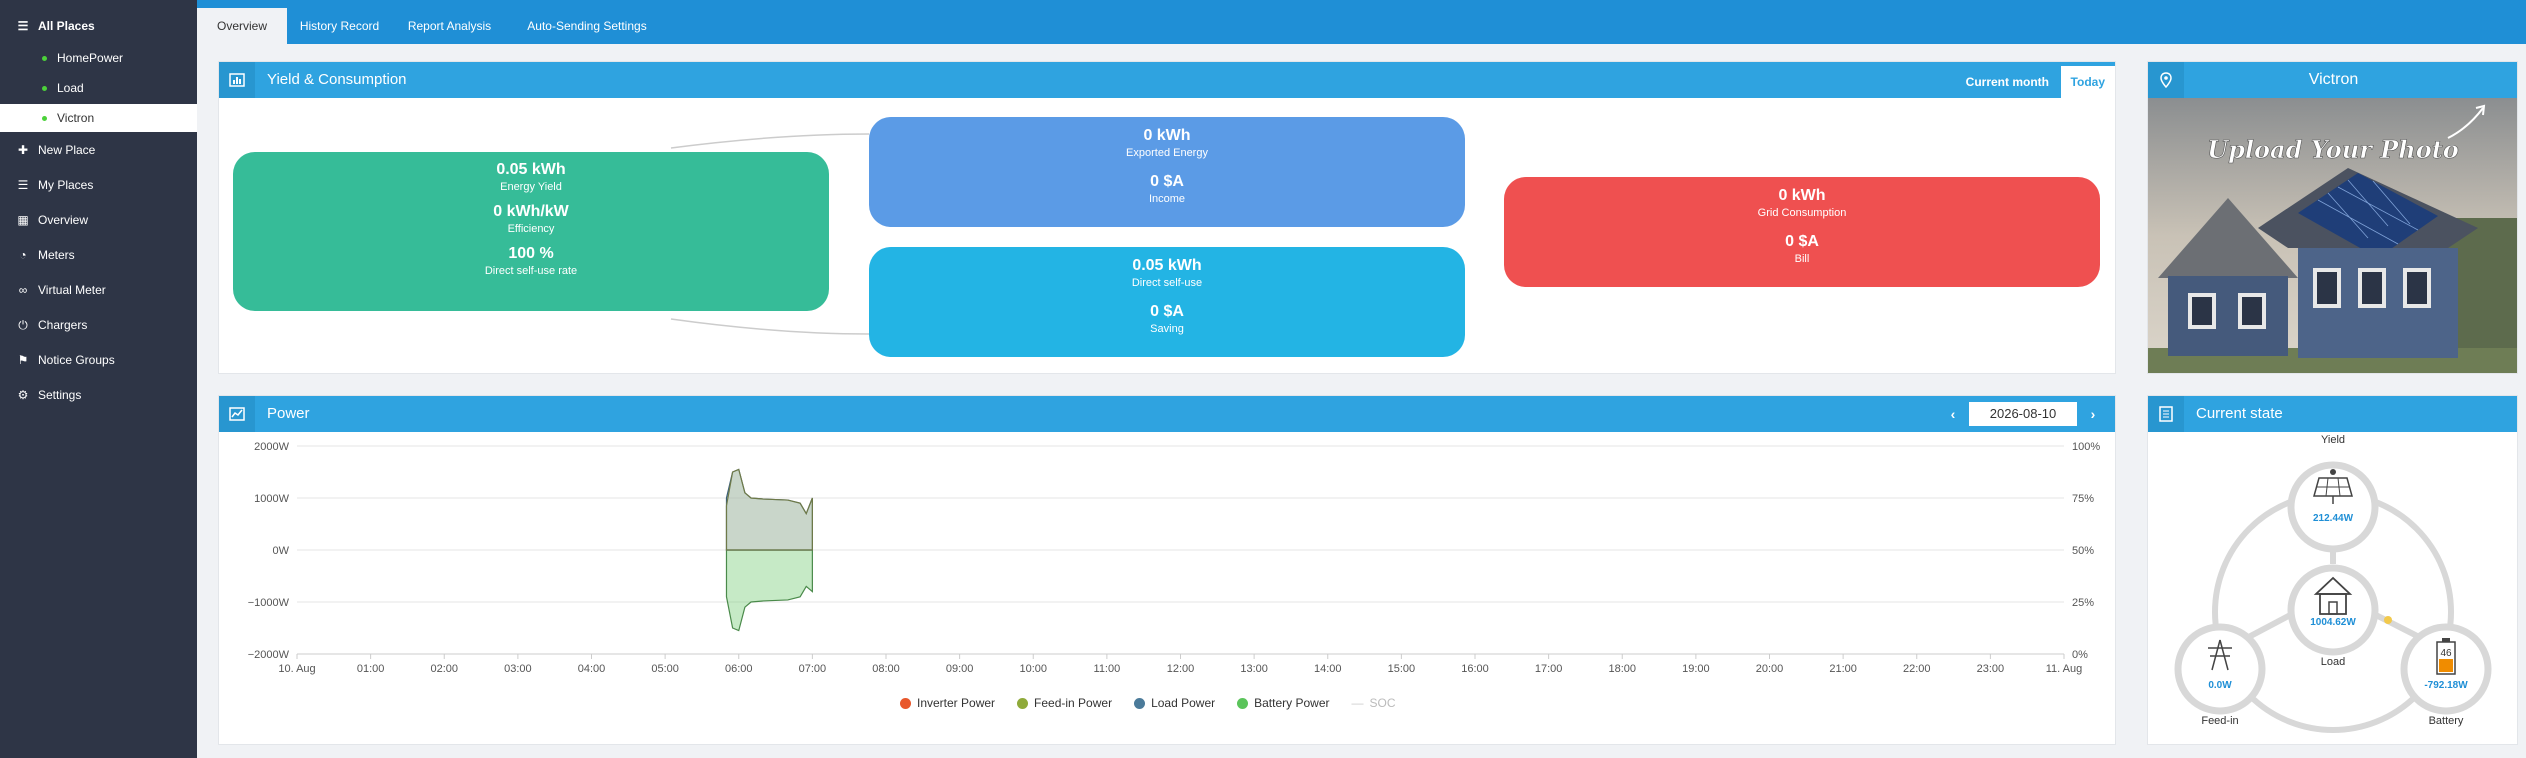 The height and width of the screenshot is (758, 2526). What do you see at coordinates (531, 229) in the screenshot?
I see `efficiency-label: Efficiency` at bounding box center [531, 229].